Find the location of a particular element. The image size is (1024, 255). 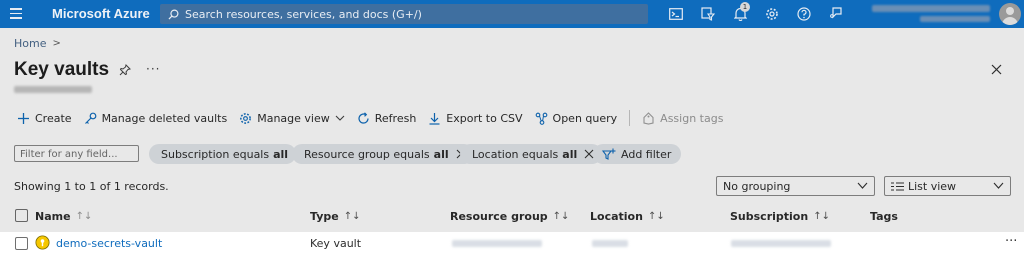

location-filter-pill: Location equals all is located at coordinates (531, 154).